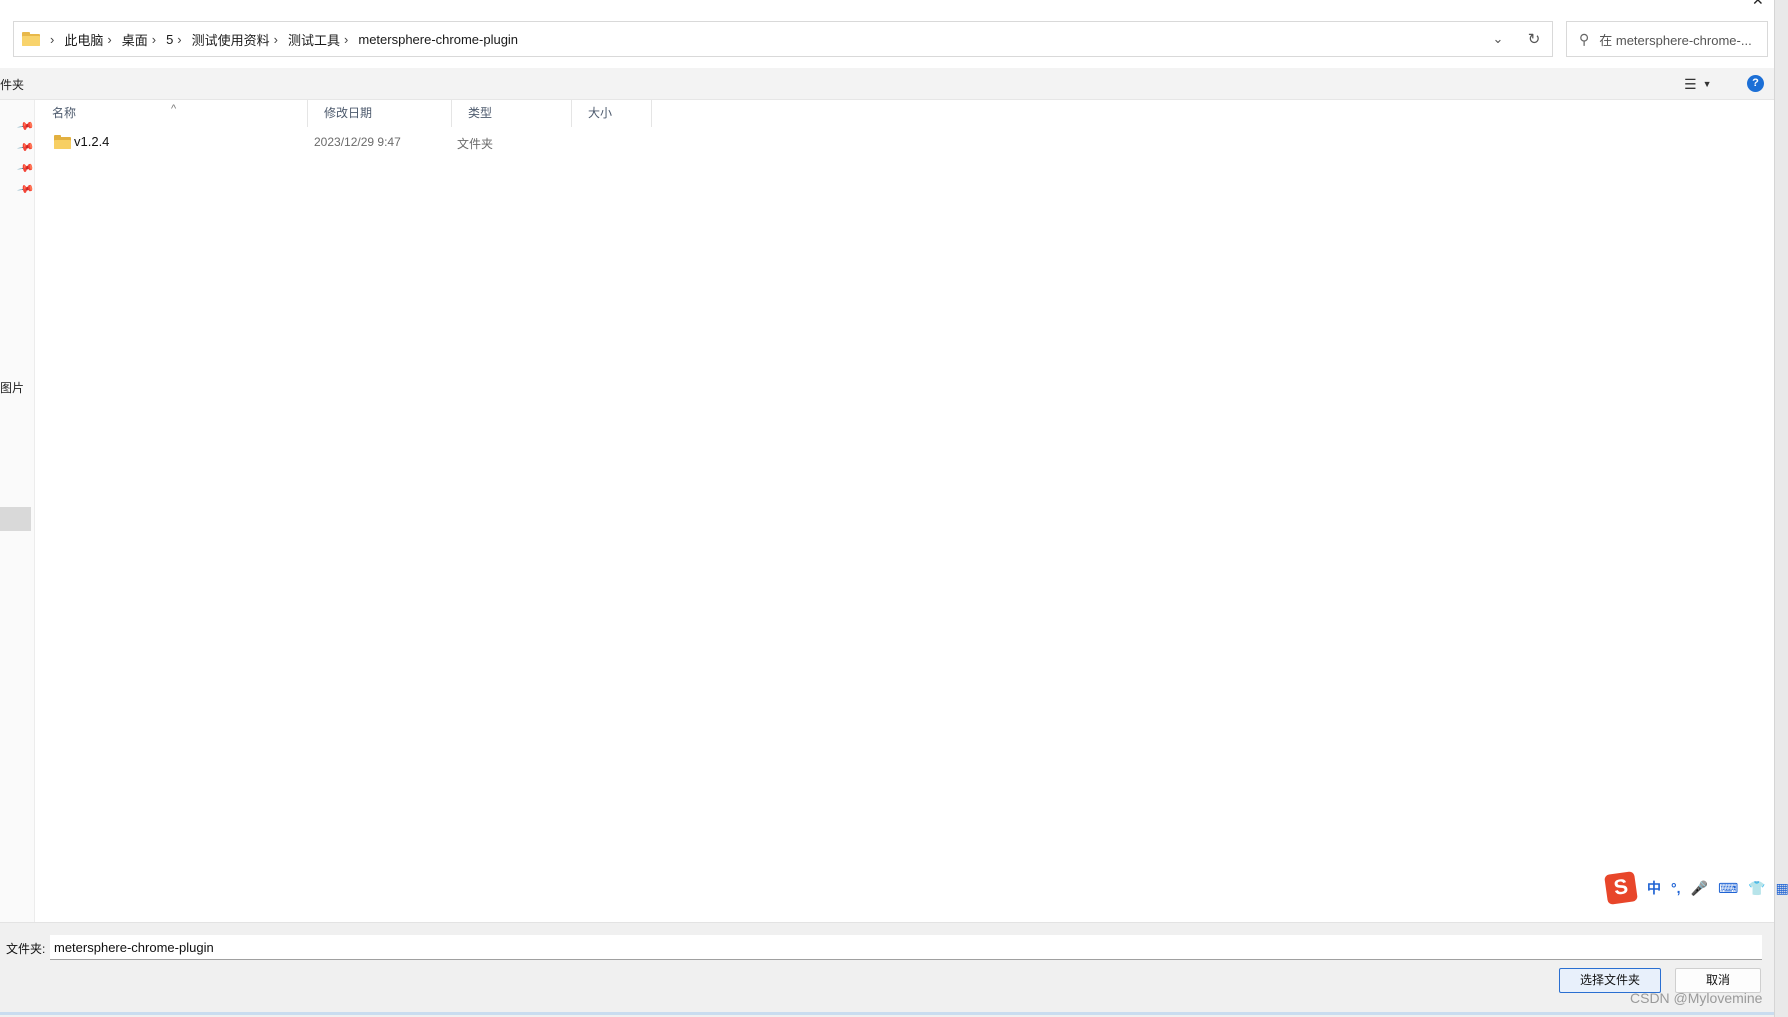 This screenshot has width=1788, height=1017. I want to click on ime-mode-icon: 中, so click(1654, 888).